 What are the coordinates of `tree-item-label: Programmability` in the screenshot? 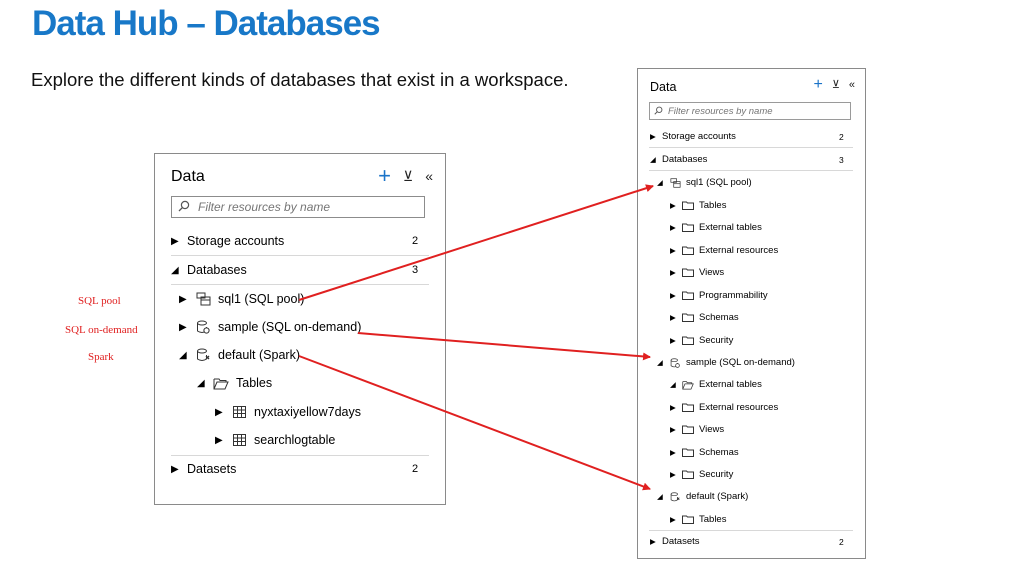 It's located at (733, 295).